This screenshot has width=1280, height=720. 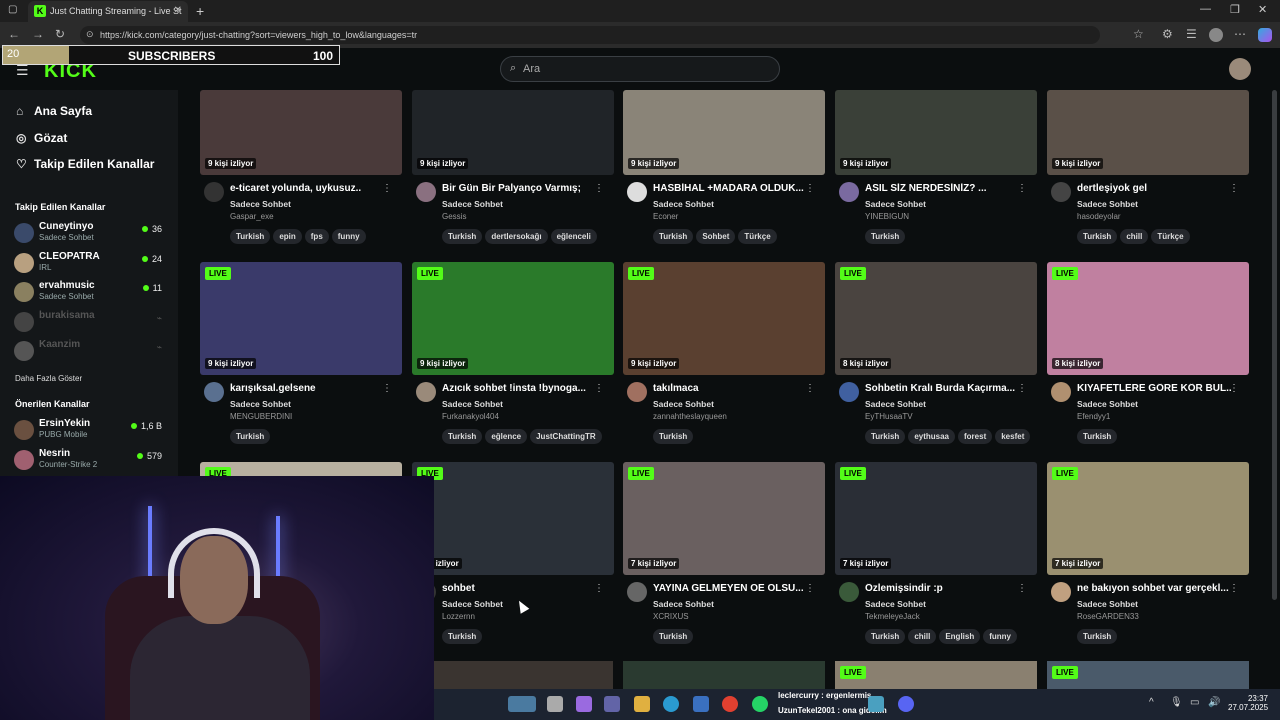 What do you see at coordinates (41, 138) in the screenshot?
I see `nav-browse: ◎ Gözat` at bounding box center [41, 138].